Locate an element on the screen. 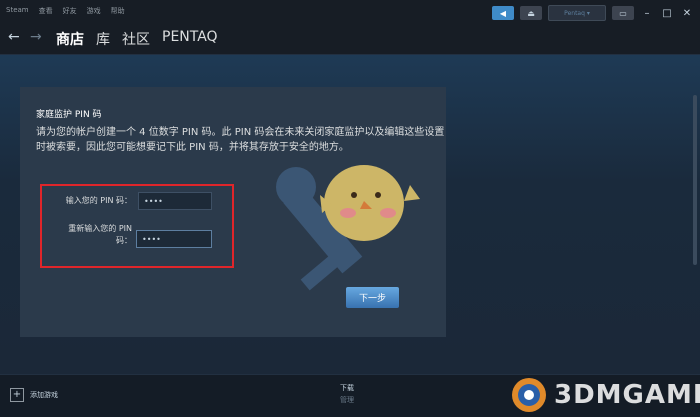 This screenshot has height=417, width=700. menu-bar: Steam 查看 好友 游戏 帮助 is located at coordinates (65, 11).